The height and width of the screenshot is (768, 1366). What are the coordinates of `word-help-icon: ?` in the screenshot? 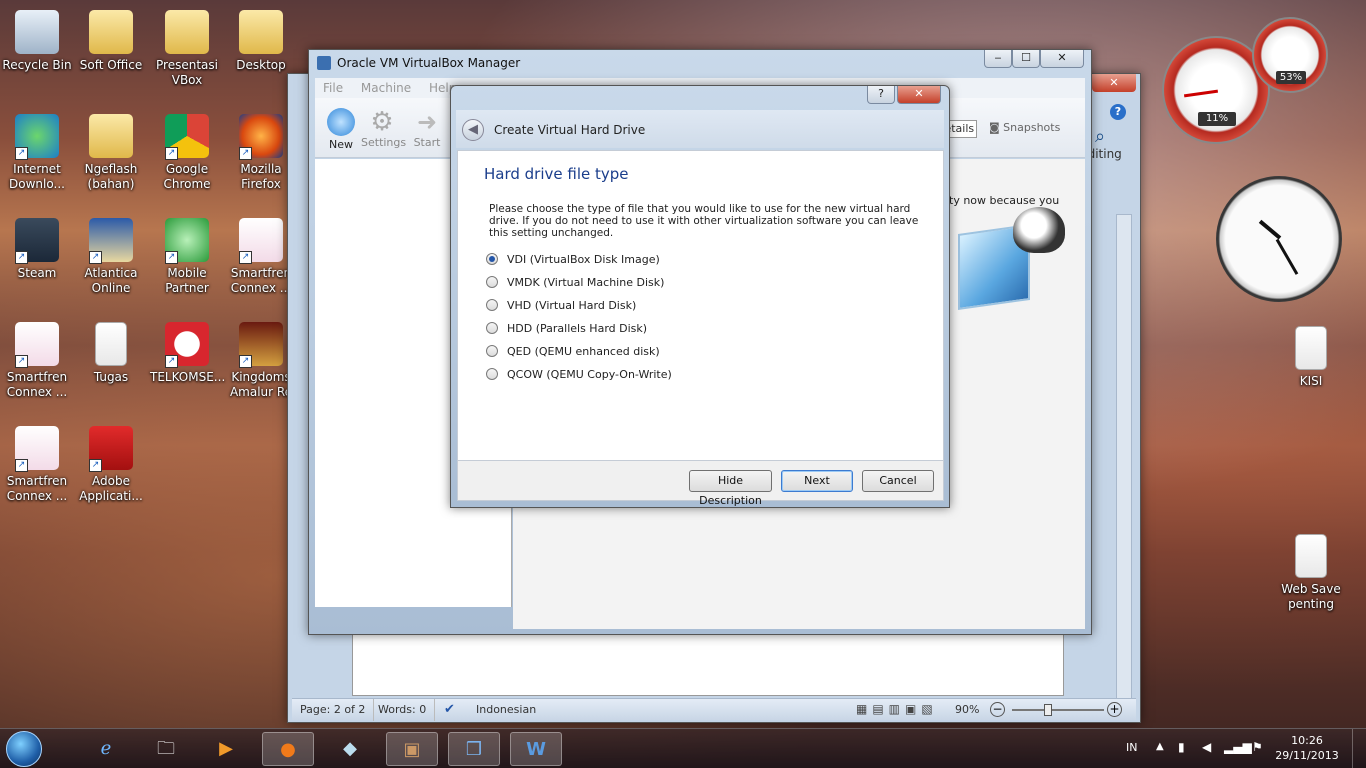 It's located at (1118, 112).